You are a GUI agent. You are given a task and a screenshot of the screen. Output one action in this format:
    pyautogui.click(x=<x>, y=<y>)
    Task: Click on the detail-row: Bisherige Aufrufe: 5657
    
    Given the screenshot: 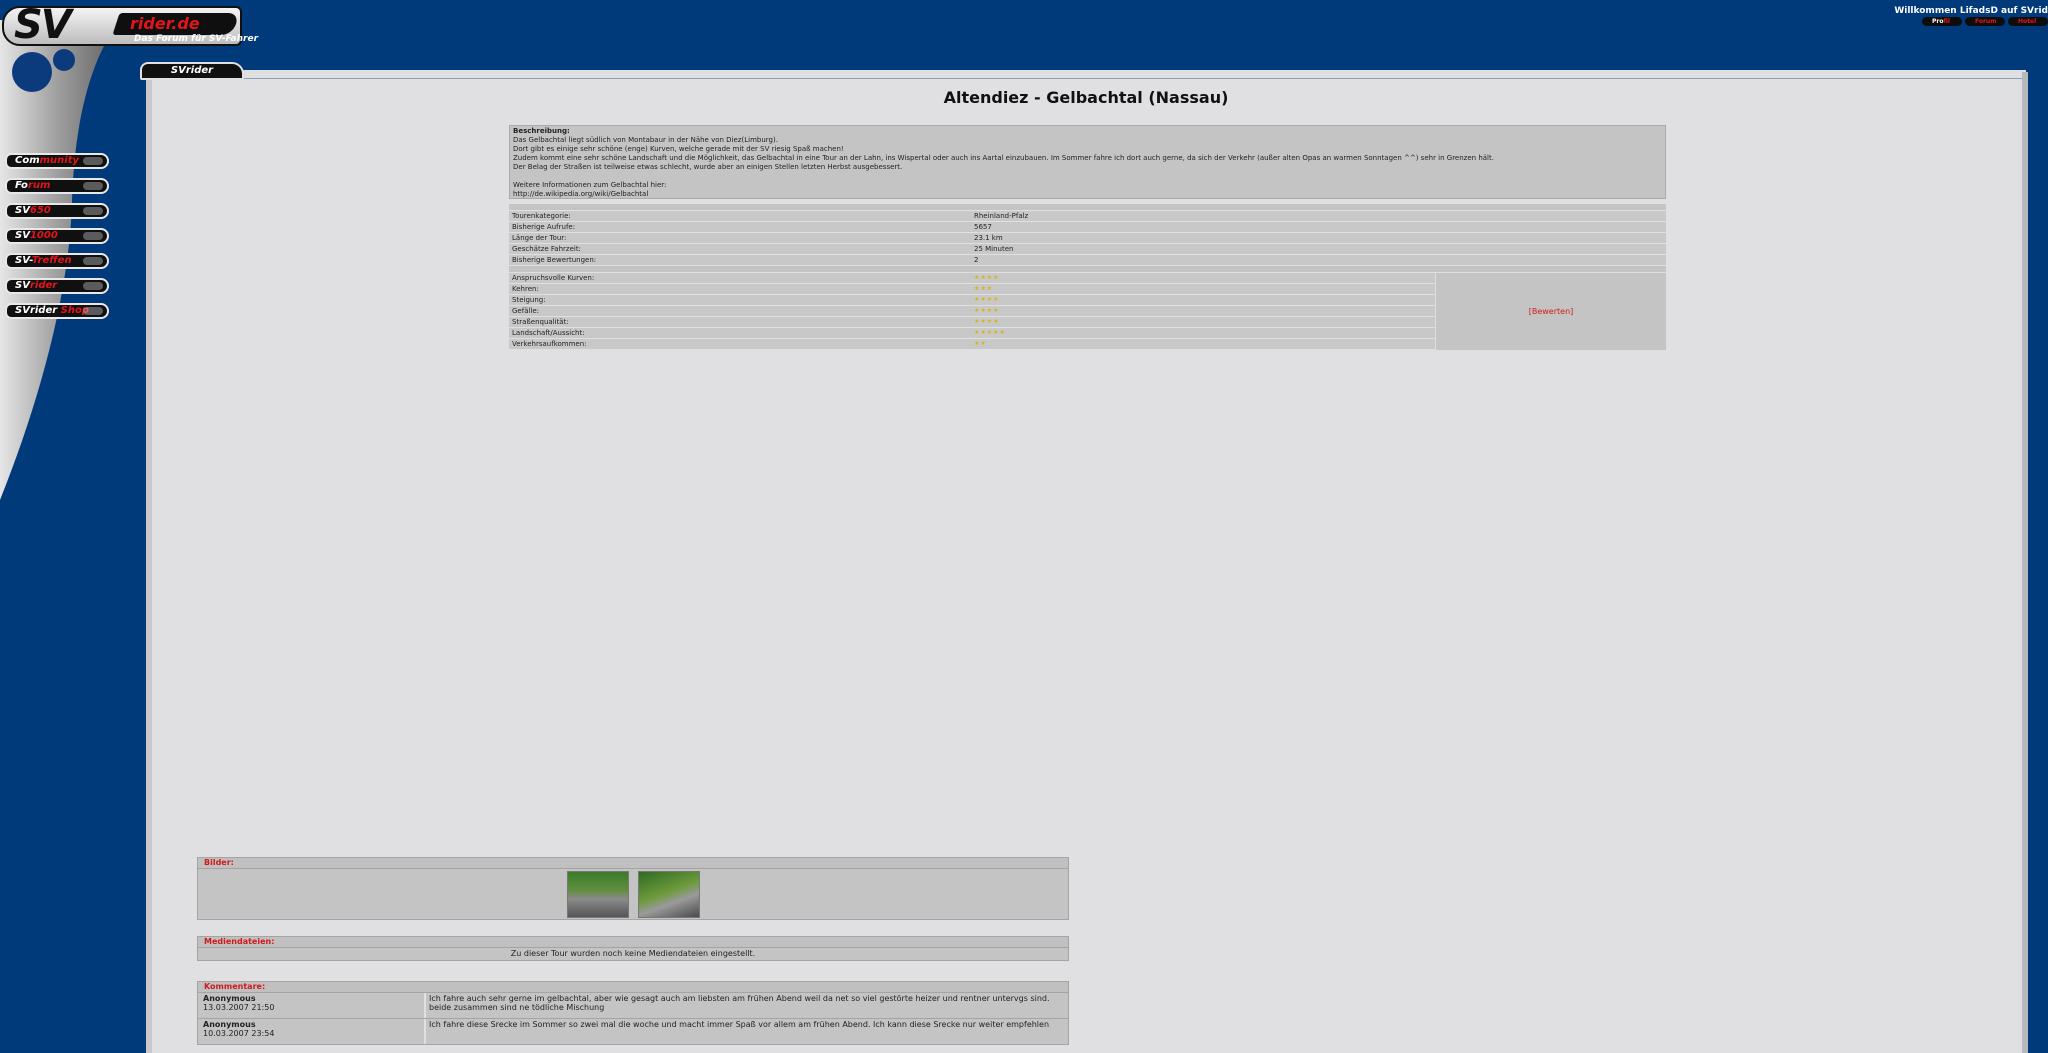 What is the action you would take?
    pyautogui.click(x=1087, y=227)
    